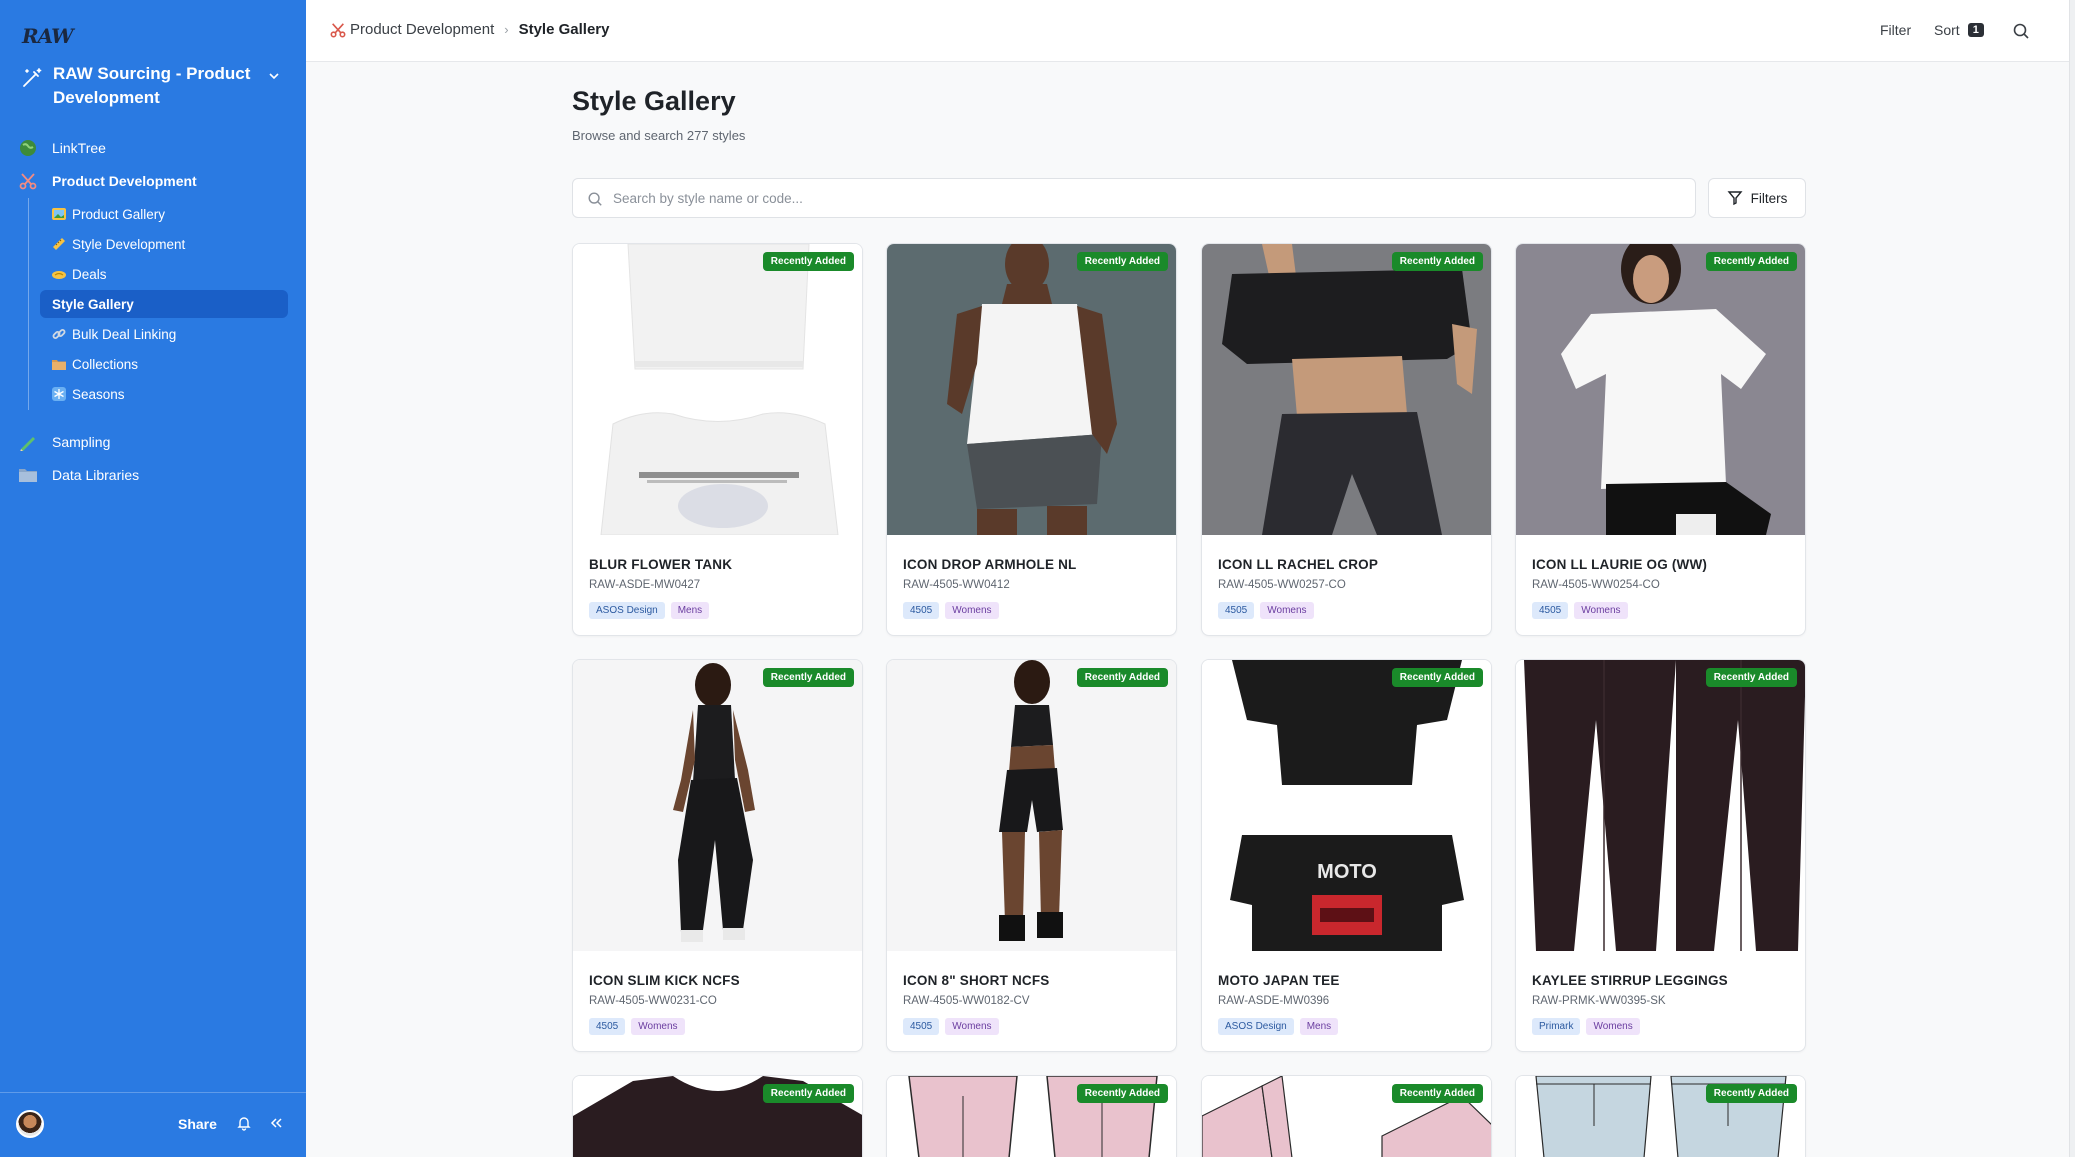 This screenshot has width=2075, height=1157. Describe the element at coordinates (1599, 1001) in the screenshot. I see `style-code: RAW-PRMK-WW0395-SK` at that location.